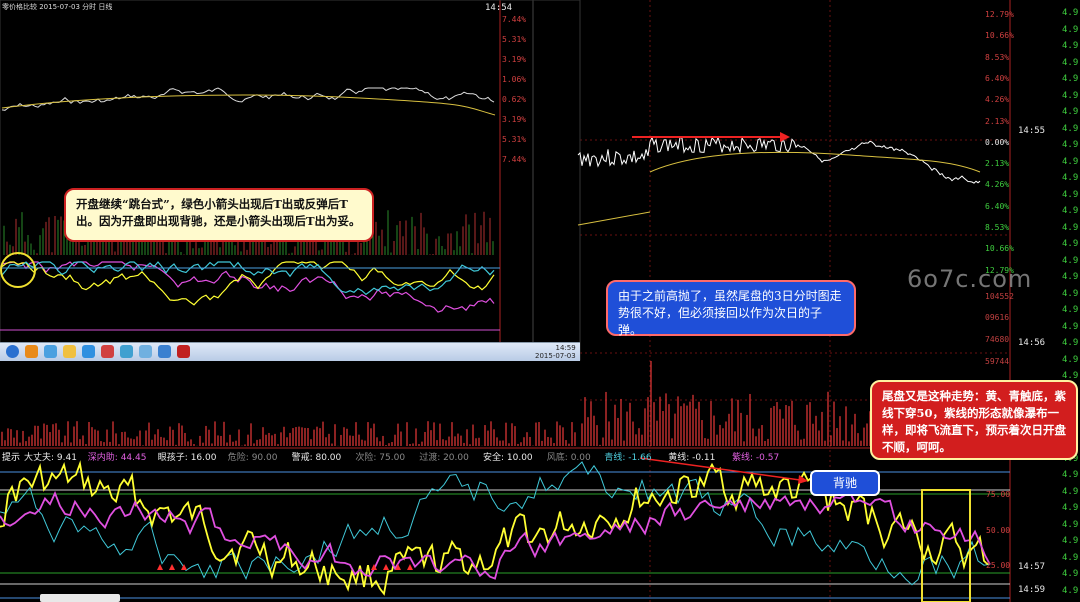 The width and height of the screenshot is (1080, 602). I want to click on indicator-item: 深内助: 44.45, so click(117, 458).